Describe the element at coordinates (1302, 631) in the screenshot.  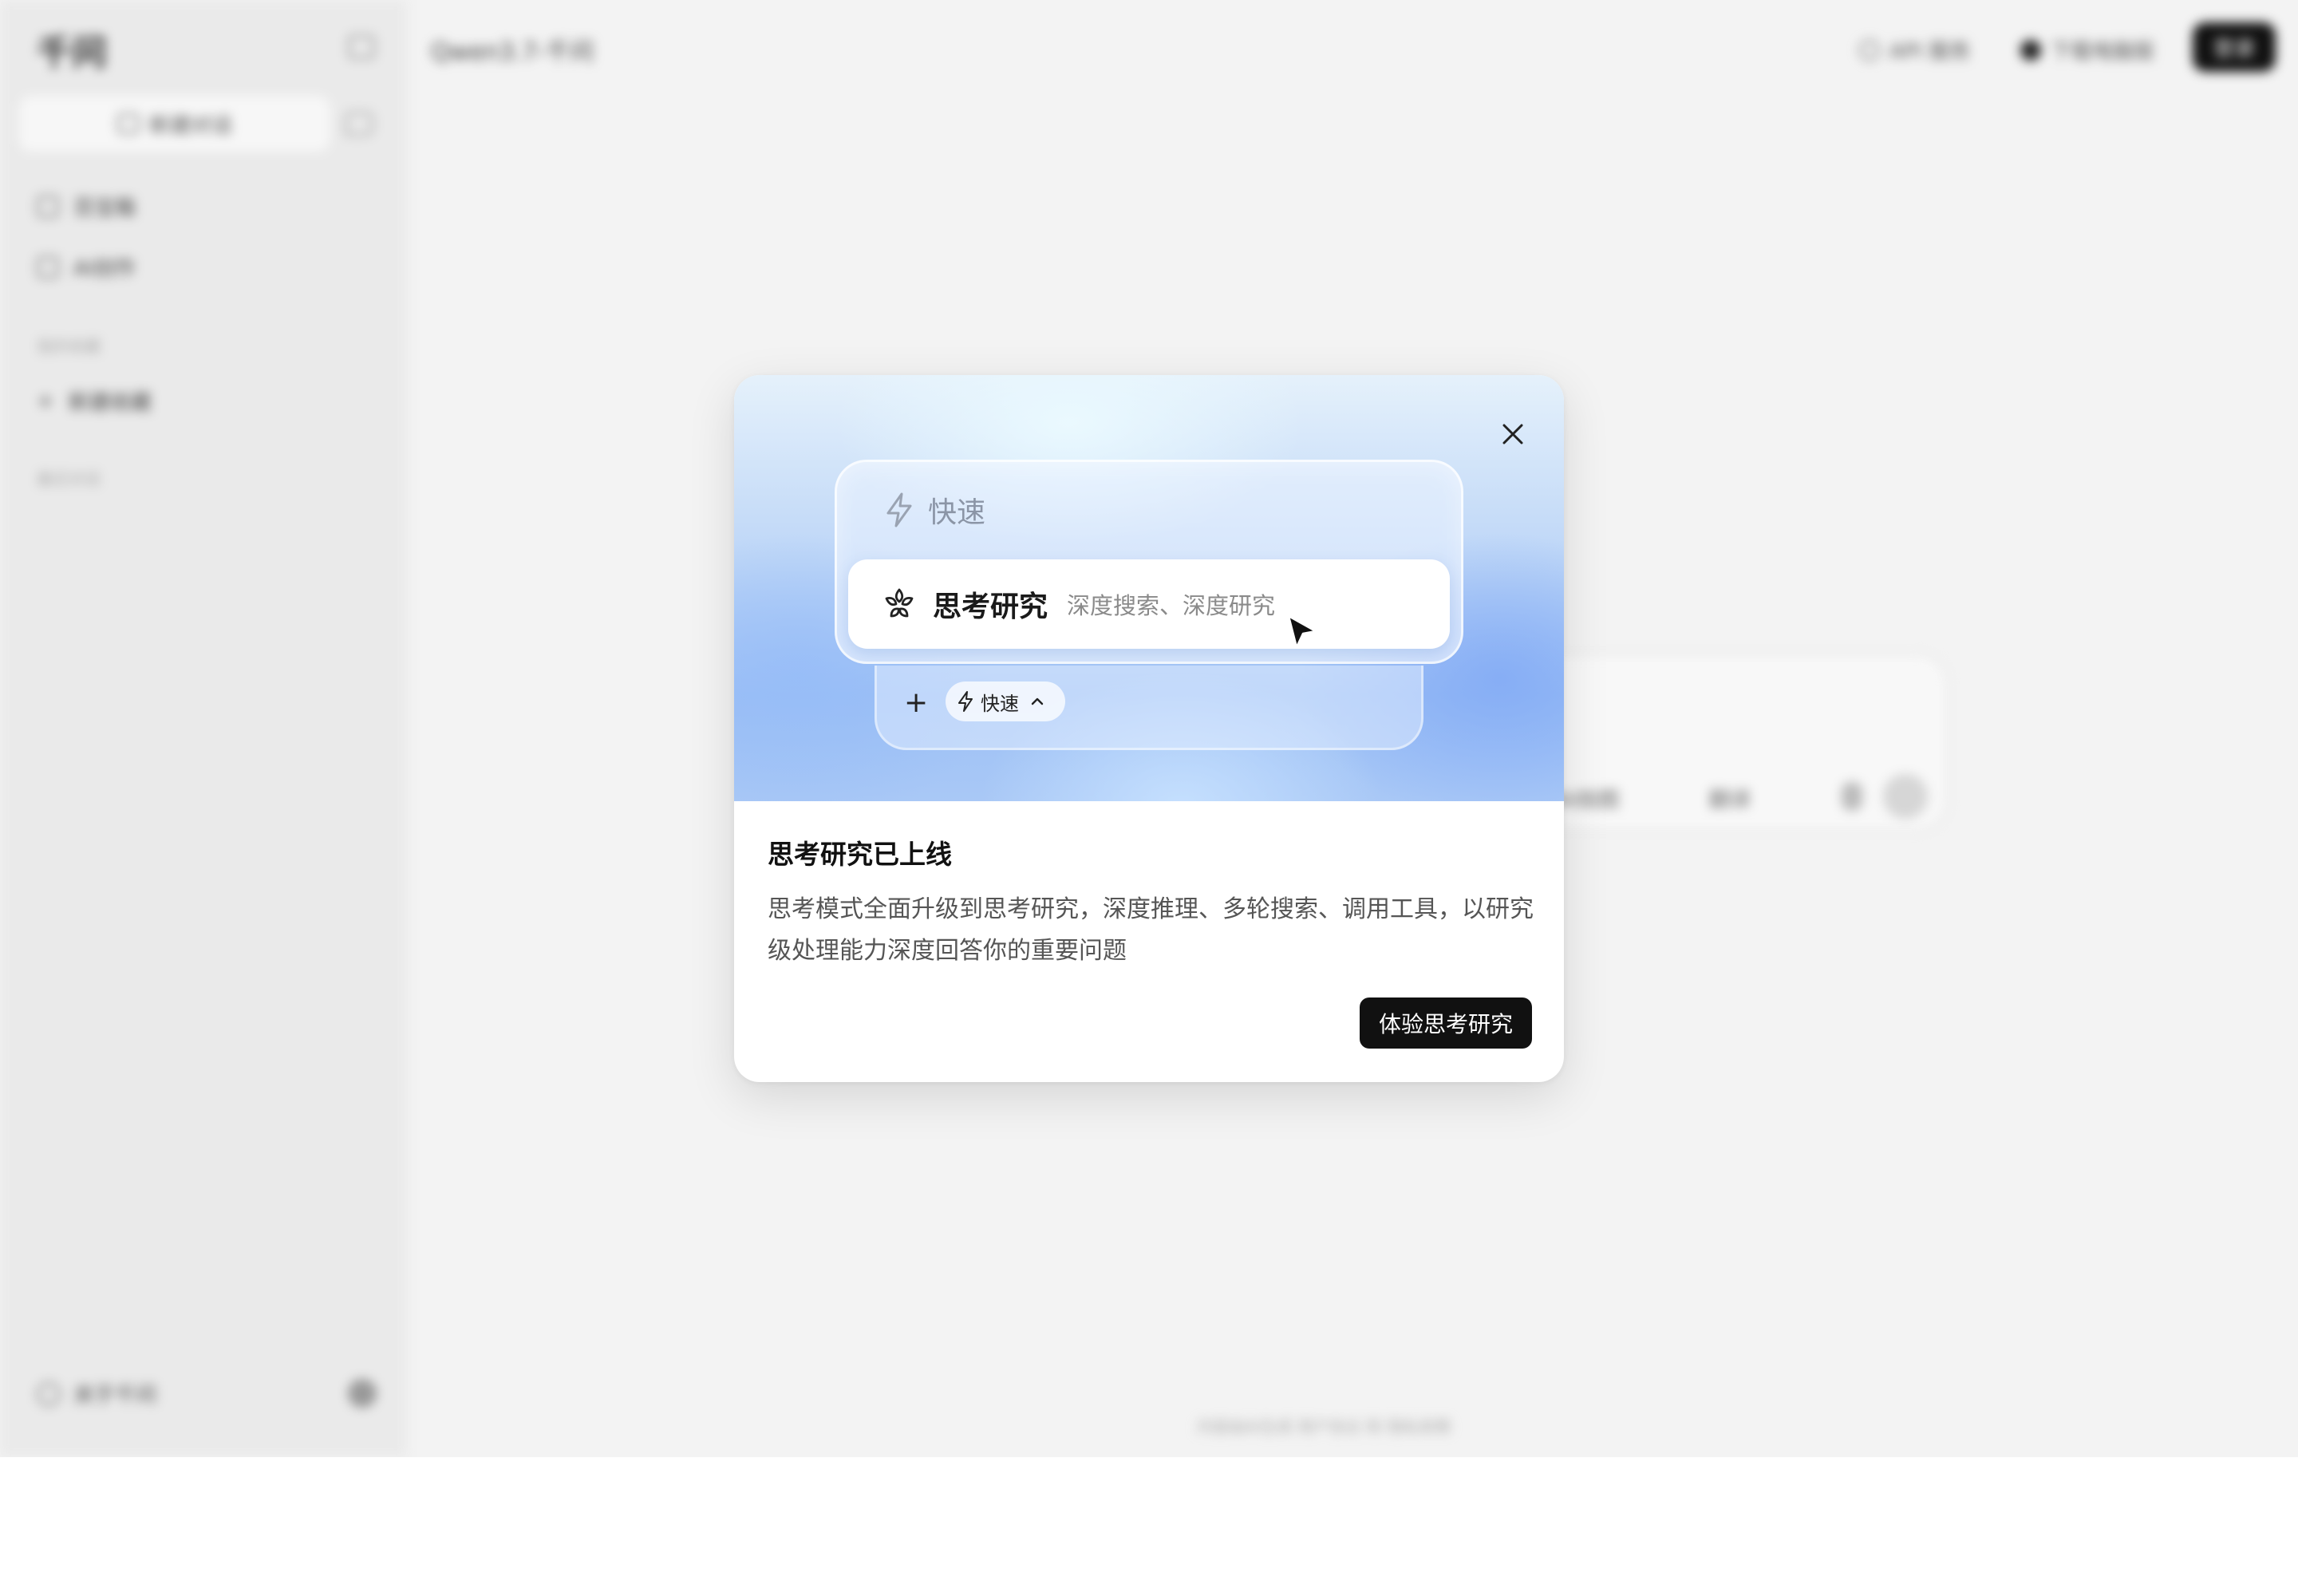
I see `mouse-pointer-icon` at that location.